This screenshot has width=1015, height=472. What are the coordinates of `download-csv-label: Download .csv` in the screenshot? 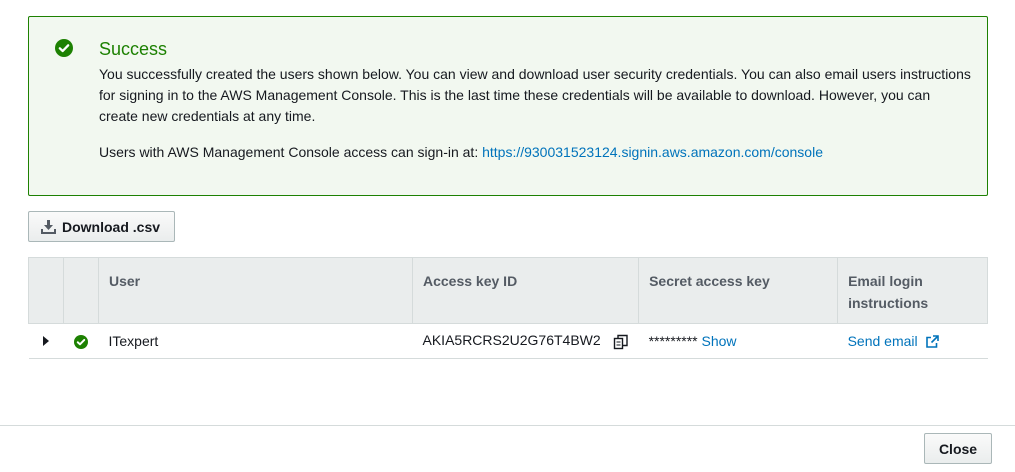 It's located at (111, 226).